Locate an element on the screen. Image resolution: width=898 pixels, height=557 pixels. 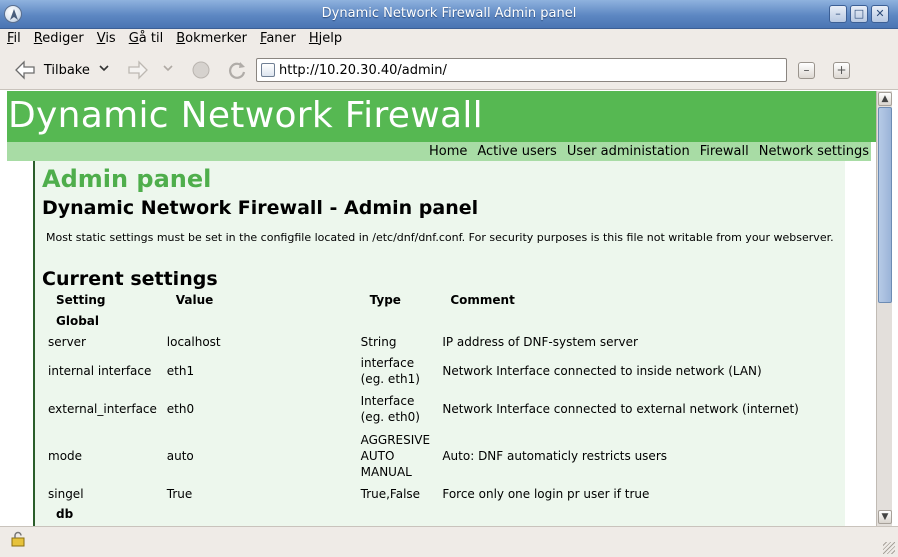
scroll-down-button: ▼ is located at coordinates (885, 517).